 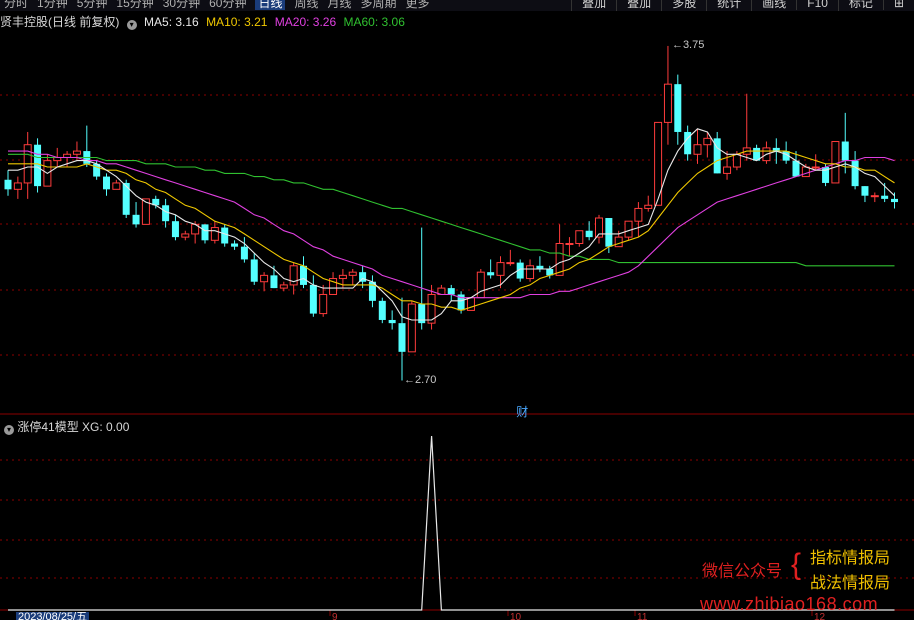 What do you see at coordinates (420, 379) in the screenshot?
I see `low-price-label: ←2.70` at bounding box center [420, 379].